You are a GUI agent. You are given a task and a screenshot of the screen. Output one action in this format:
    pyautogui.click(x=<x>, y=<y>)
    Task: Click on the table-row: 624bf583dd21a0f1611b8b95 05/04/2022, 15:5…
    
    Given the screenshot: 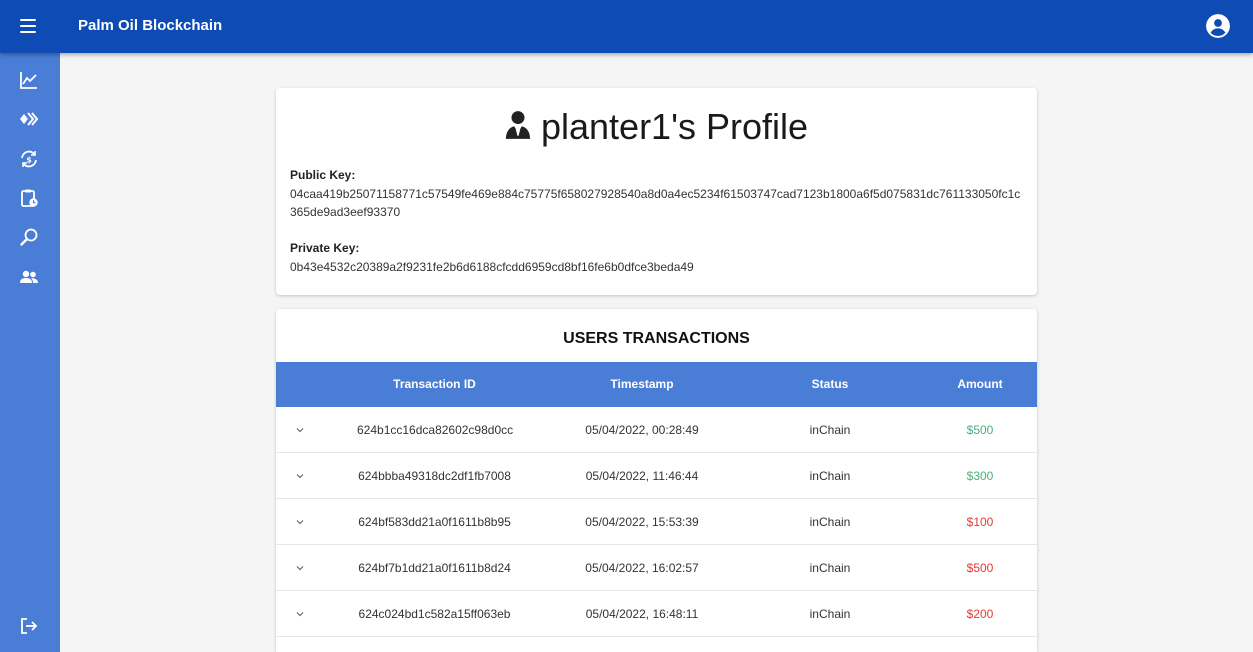 What is the action you would take?
    pyautogui.click(x=656, y=522)
    